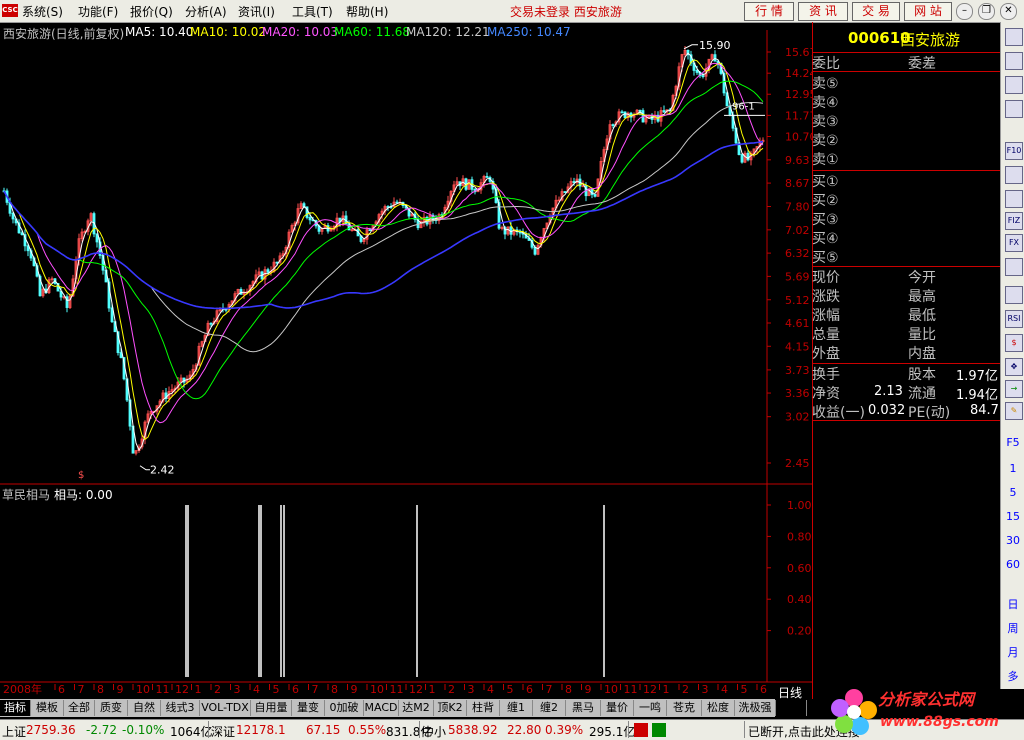 The image size is (1024, 740). What do you see at coordinates (15, 708) in the screenshot?
I see `indicator-tab: 指标` at bounding box center [15, 708].